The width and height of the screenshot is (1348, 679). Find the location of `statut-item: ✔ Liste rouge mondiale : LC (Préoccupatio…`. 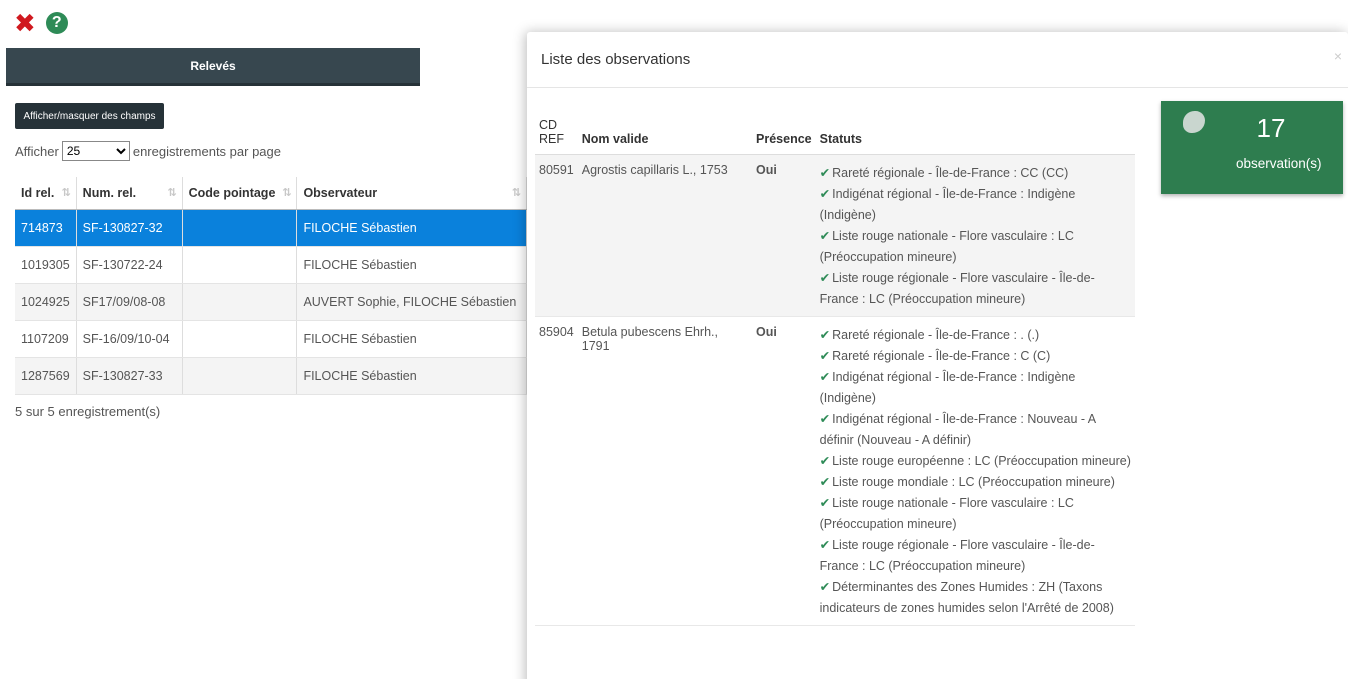

statut-item: ✔ Liste rouge mondiale : LC (Préoccupatio… is located at coordinates (975, 482).